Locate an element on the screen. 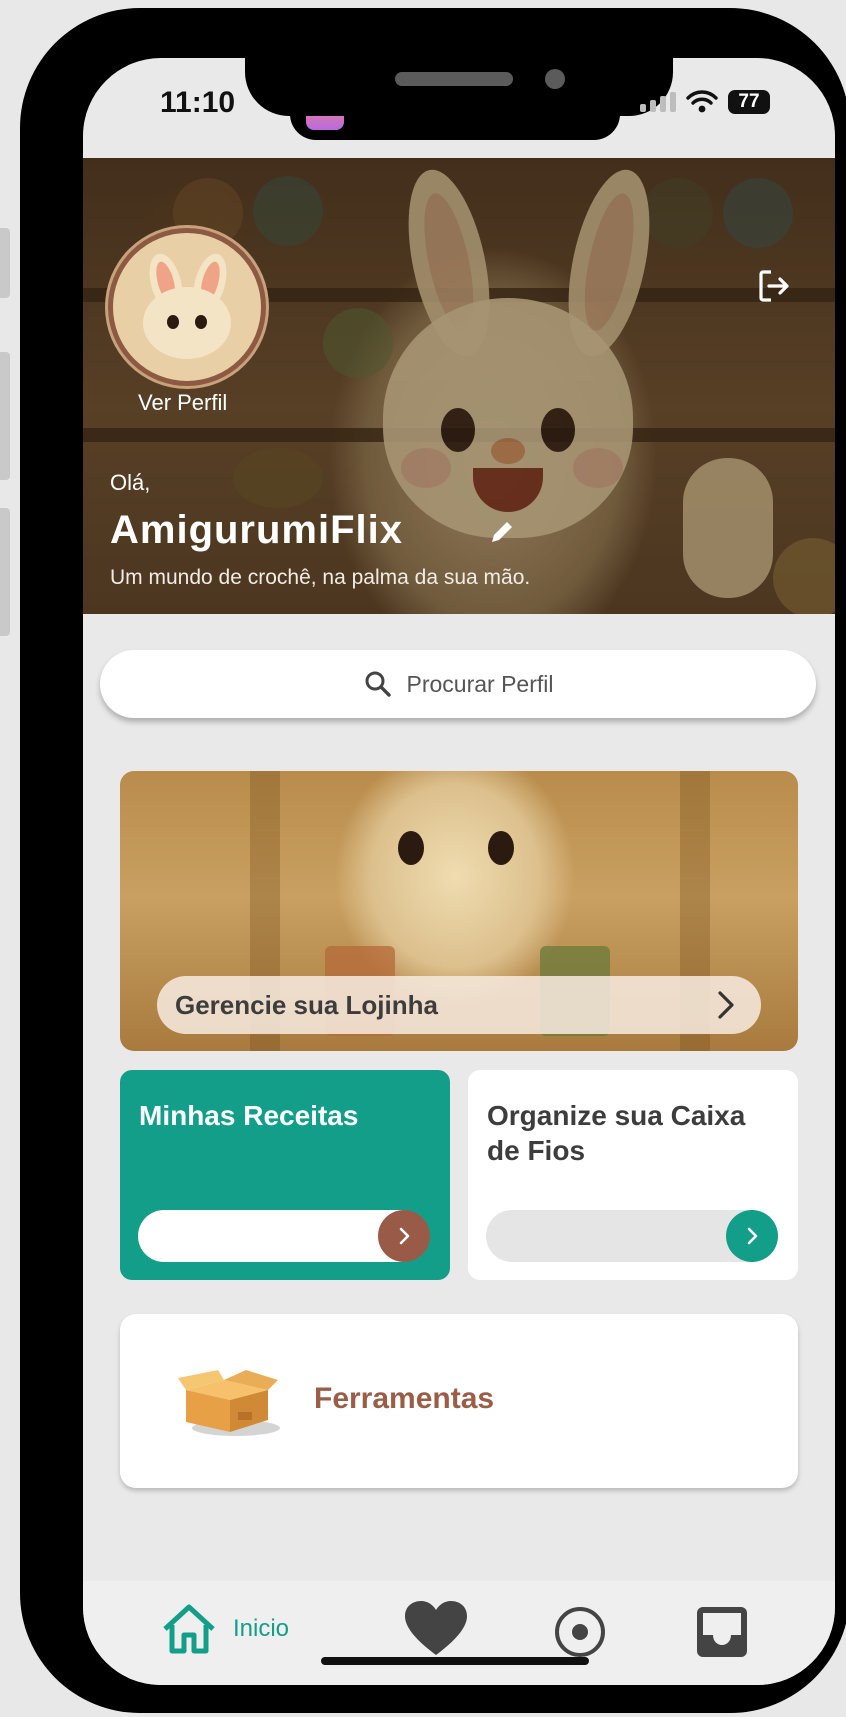  search-placeholder: Procurar Perfil is located at coordinates (480, 683).